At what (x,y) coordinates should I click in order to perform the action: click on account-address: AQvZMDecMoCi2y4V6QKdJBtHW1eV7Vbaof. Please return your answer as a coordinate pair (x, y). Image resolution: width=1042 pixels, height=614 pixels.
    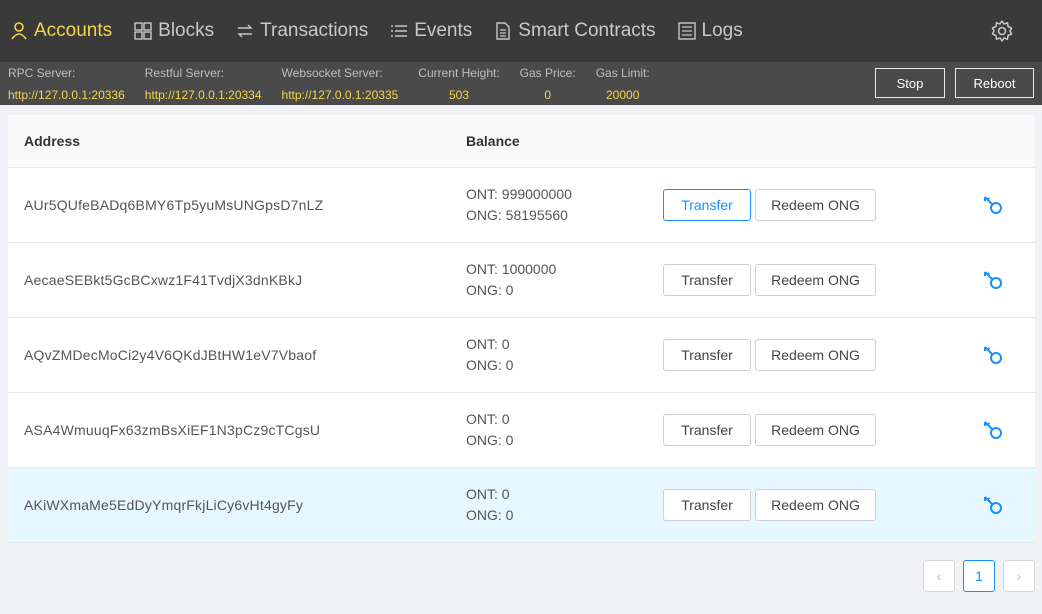
    Looking at the image, I should click on (170, 355).